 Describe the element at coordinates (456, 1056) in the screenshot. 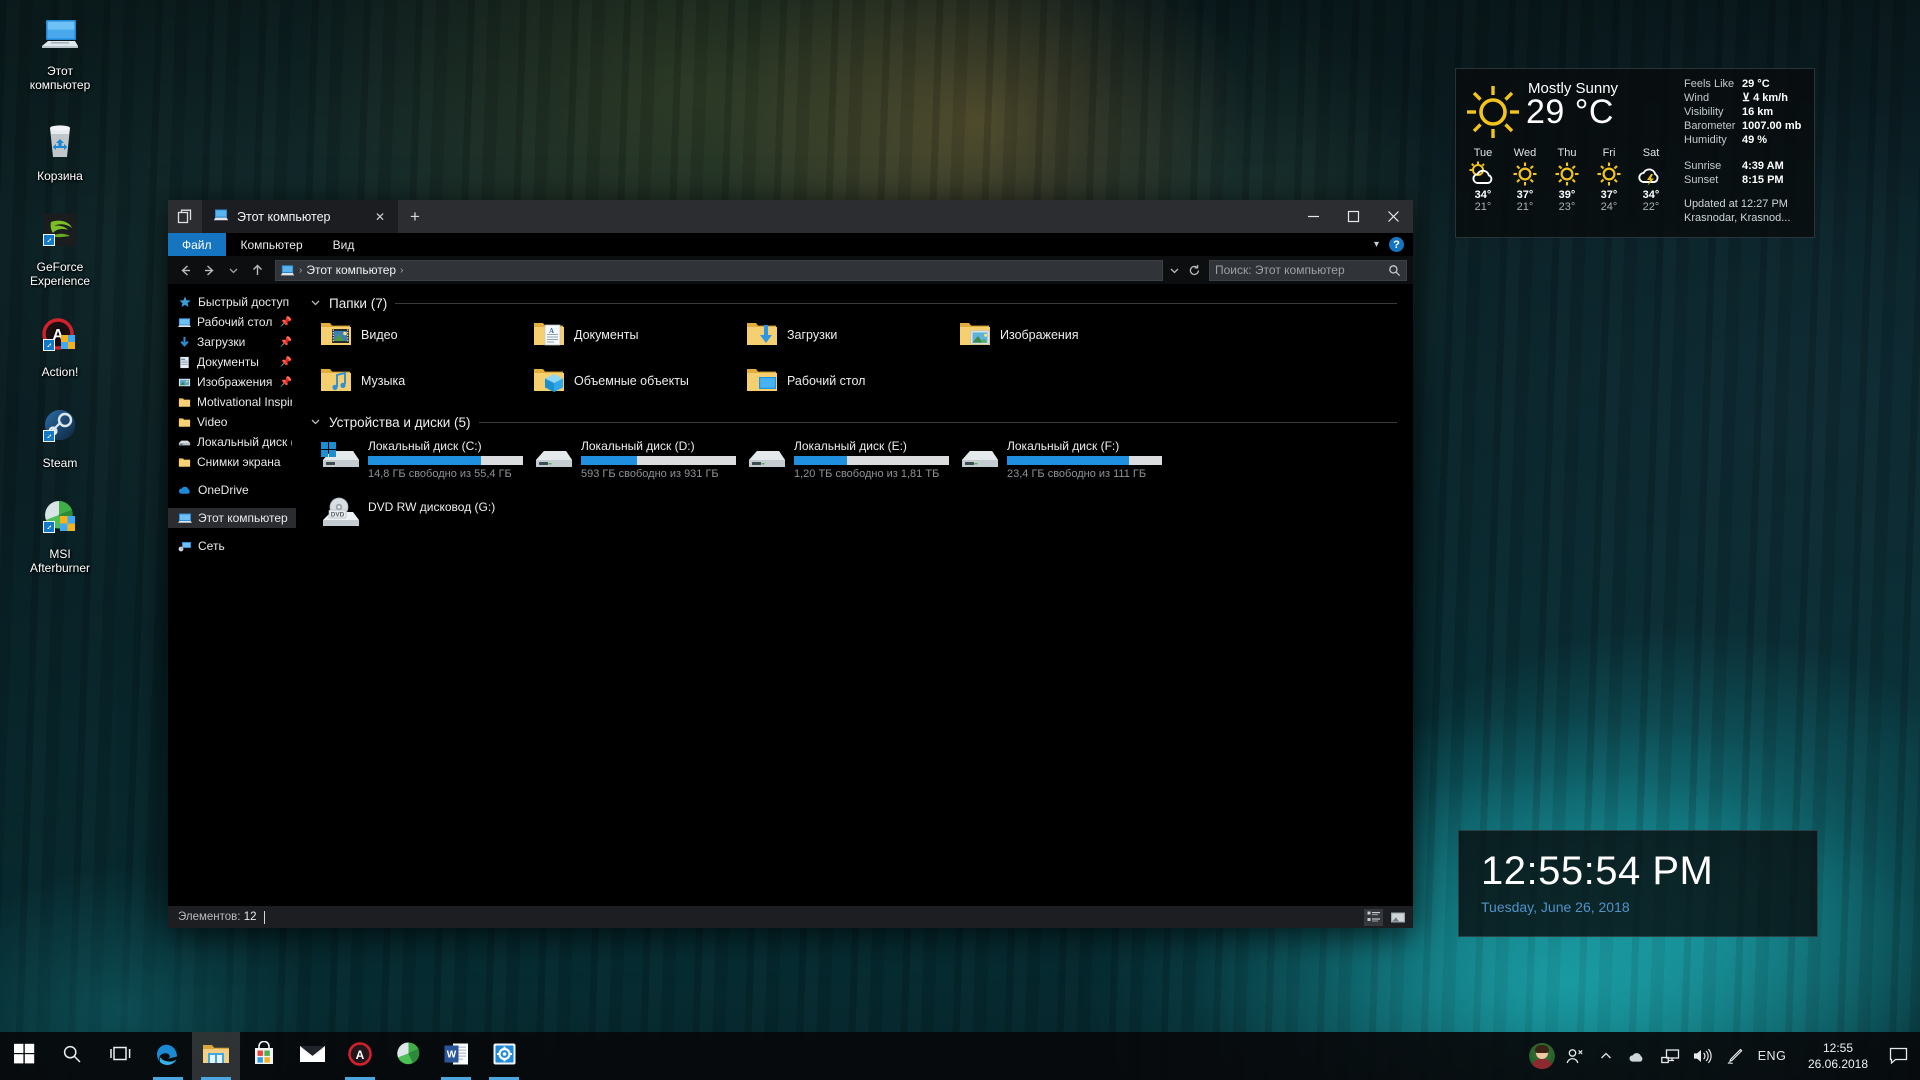

I see `taskbar-app-word: W` at that location.